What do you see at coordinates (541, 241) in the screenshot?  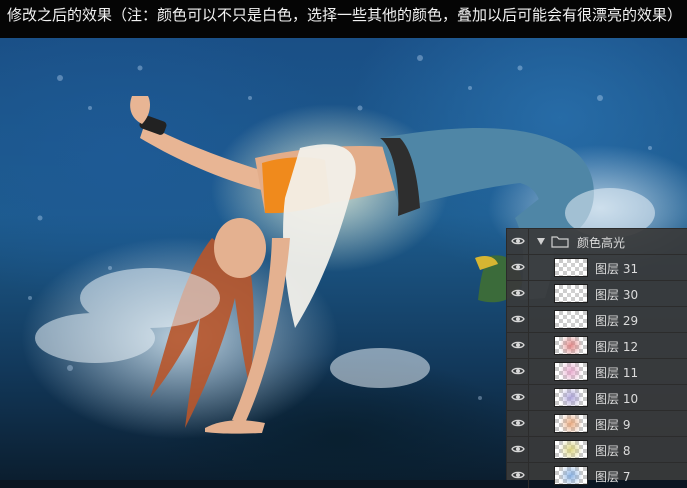 I see `expand-arrow-icon` at bounding box center [541, 241].